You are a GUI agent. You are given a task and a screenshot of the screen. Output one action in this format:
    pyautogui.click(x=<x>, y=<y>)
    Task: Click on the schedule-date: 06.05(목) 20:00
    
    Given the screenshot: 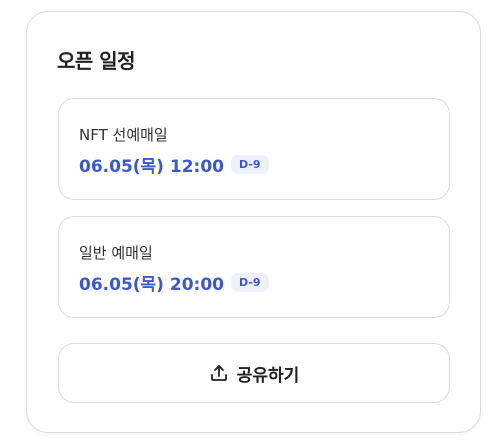 What is the action you would take?
    pyautogui.click(x=151, y=285)
    